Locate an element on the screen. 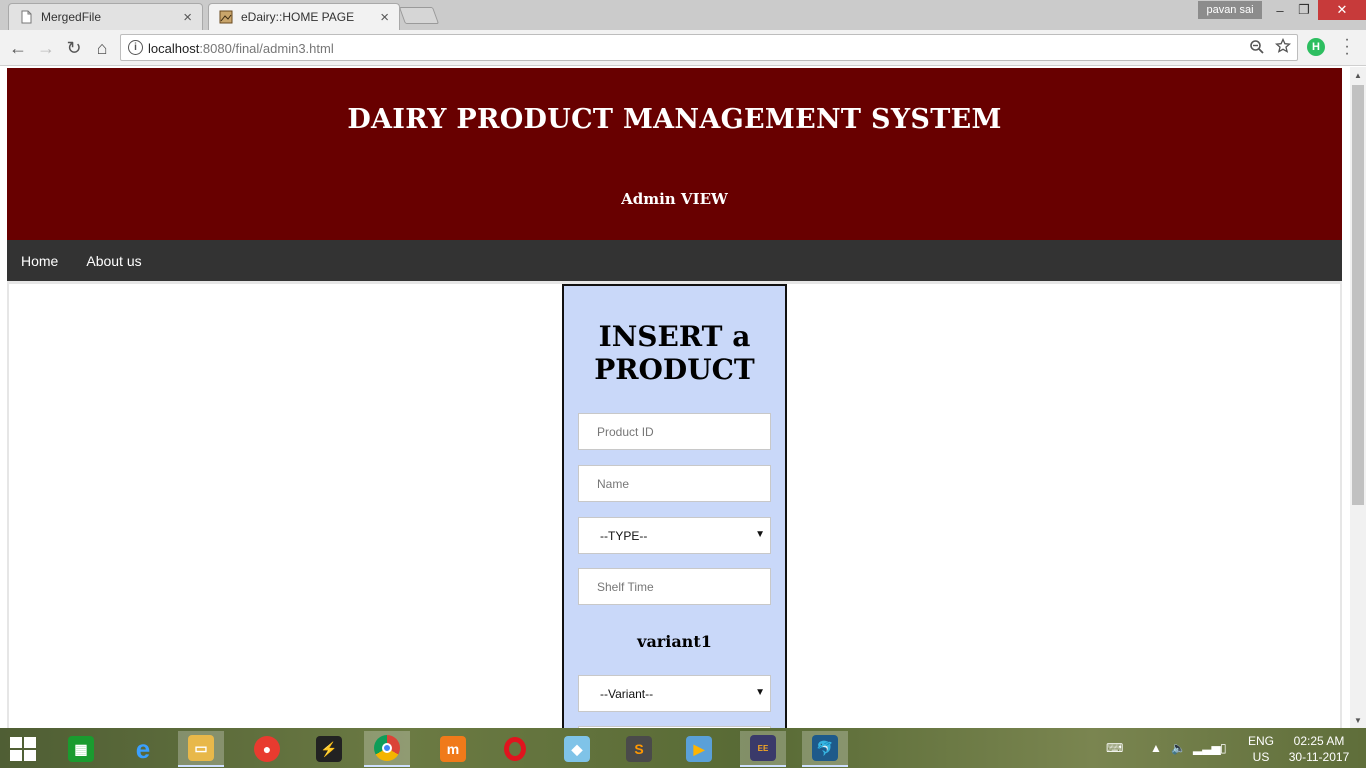  tab-edairy-home: eDairy::HOME PAGE × is located at coordinates (304, 16).